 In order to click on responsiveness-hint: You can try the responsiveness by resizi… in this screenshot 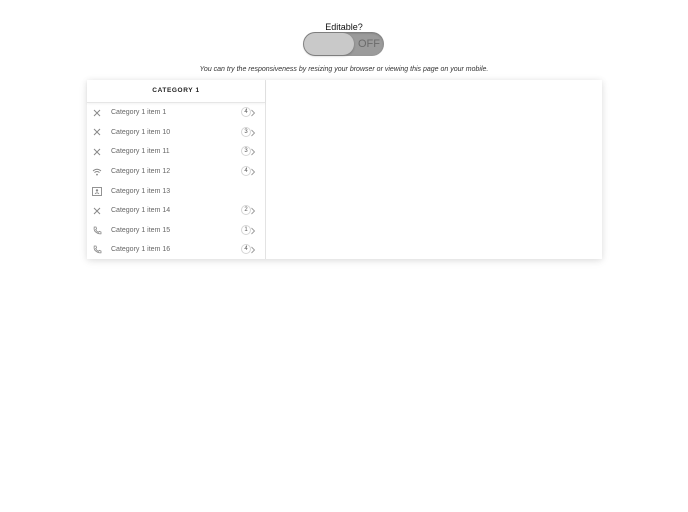, I will do `click(344, 69)`.